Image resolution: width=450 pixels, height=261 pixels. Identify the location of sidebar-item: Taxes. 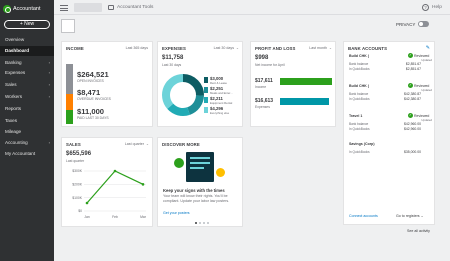
(27, 121).